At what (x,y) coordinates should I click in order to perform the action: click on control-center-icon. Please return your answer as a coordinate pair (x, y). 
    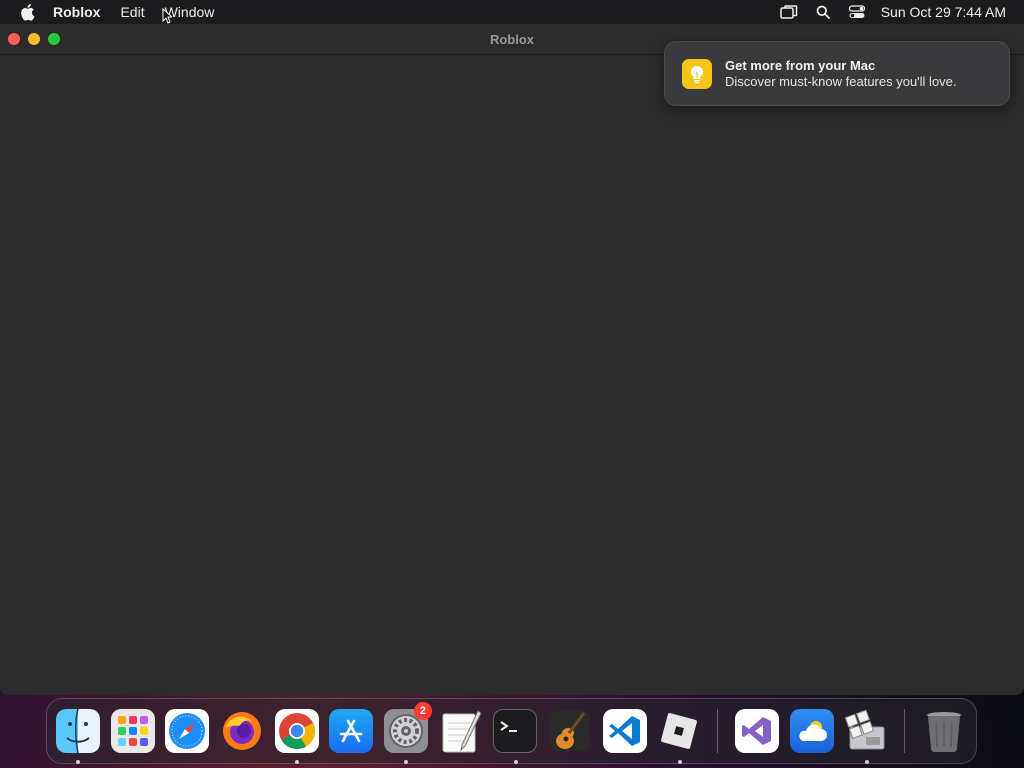
    Looking at the image, I should click on (857, 12).